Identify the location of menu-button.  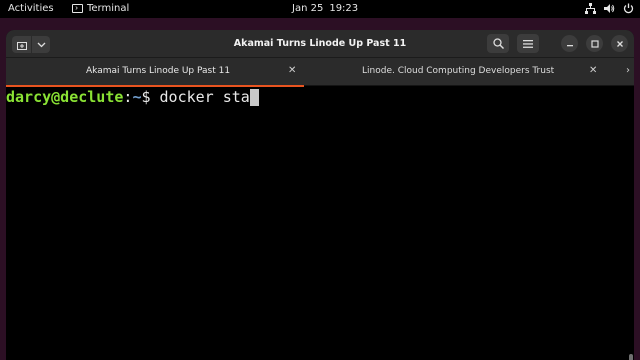
(528, 43).